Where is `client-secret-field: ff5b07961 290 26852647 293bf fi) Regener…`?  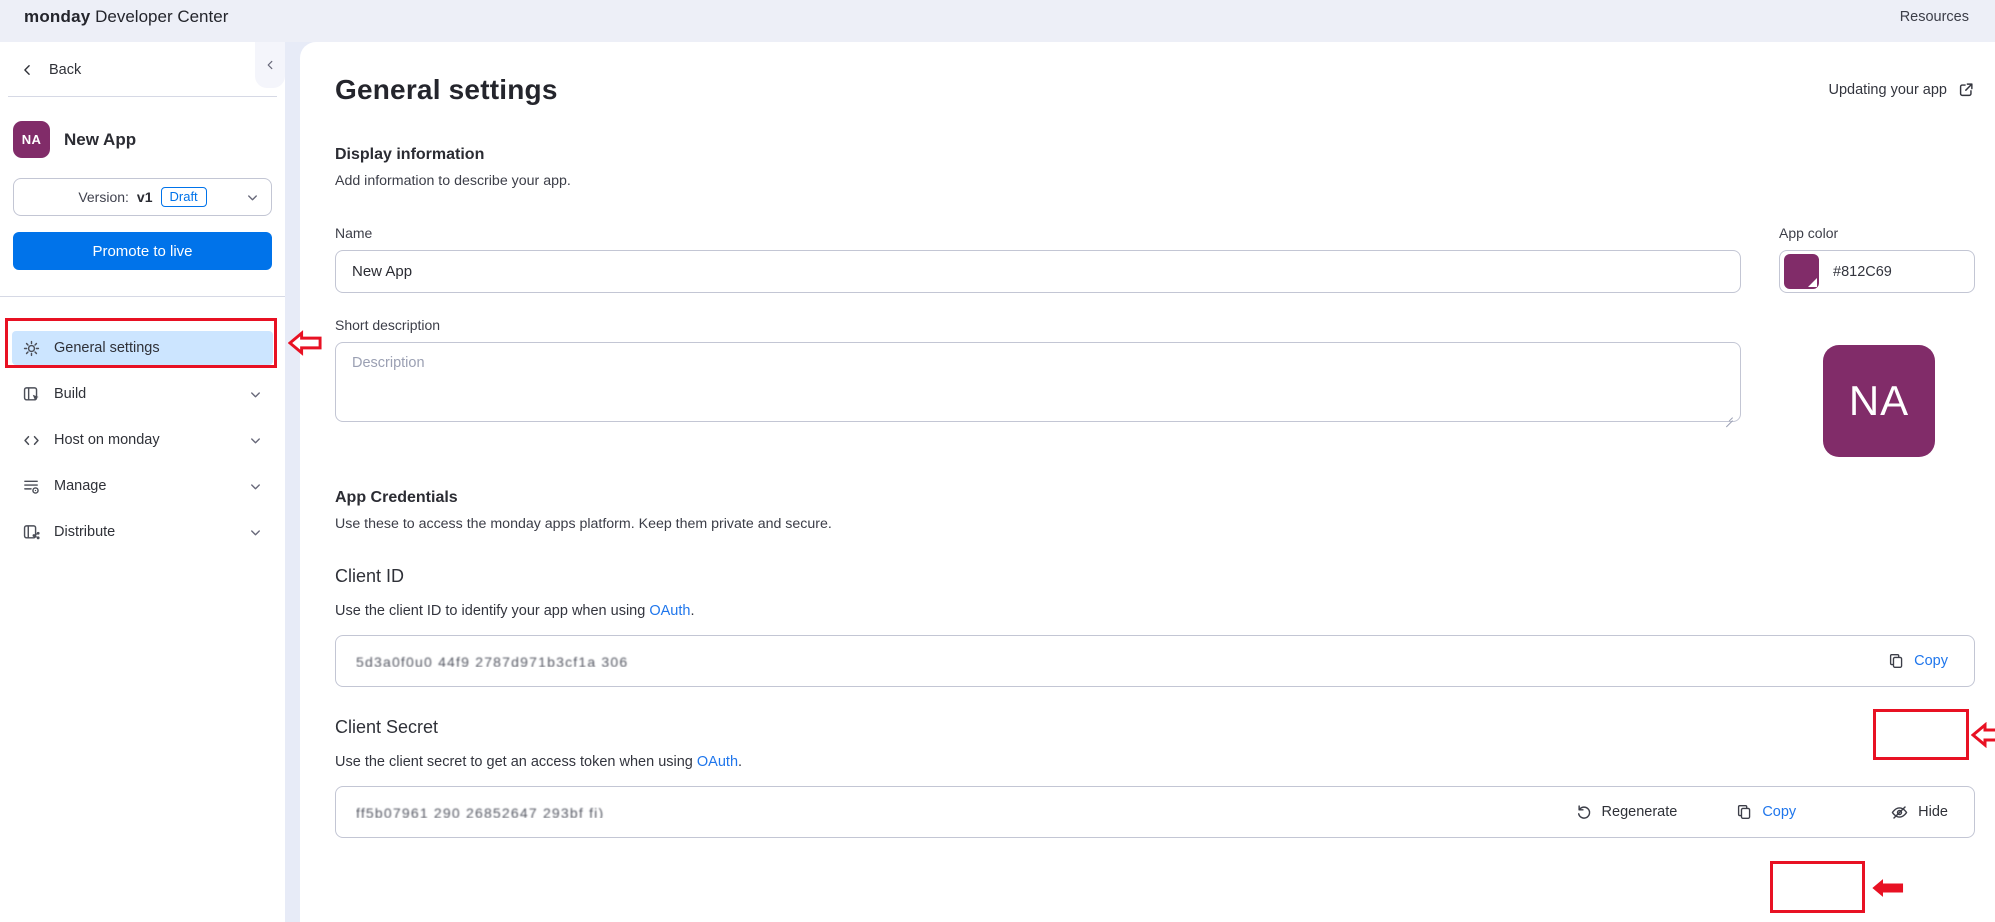 client-secret-field: ff5b07961 290 26852647 293bf fi) Regener… is located at coordinates (1155, 812).